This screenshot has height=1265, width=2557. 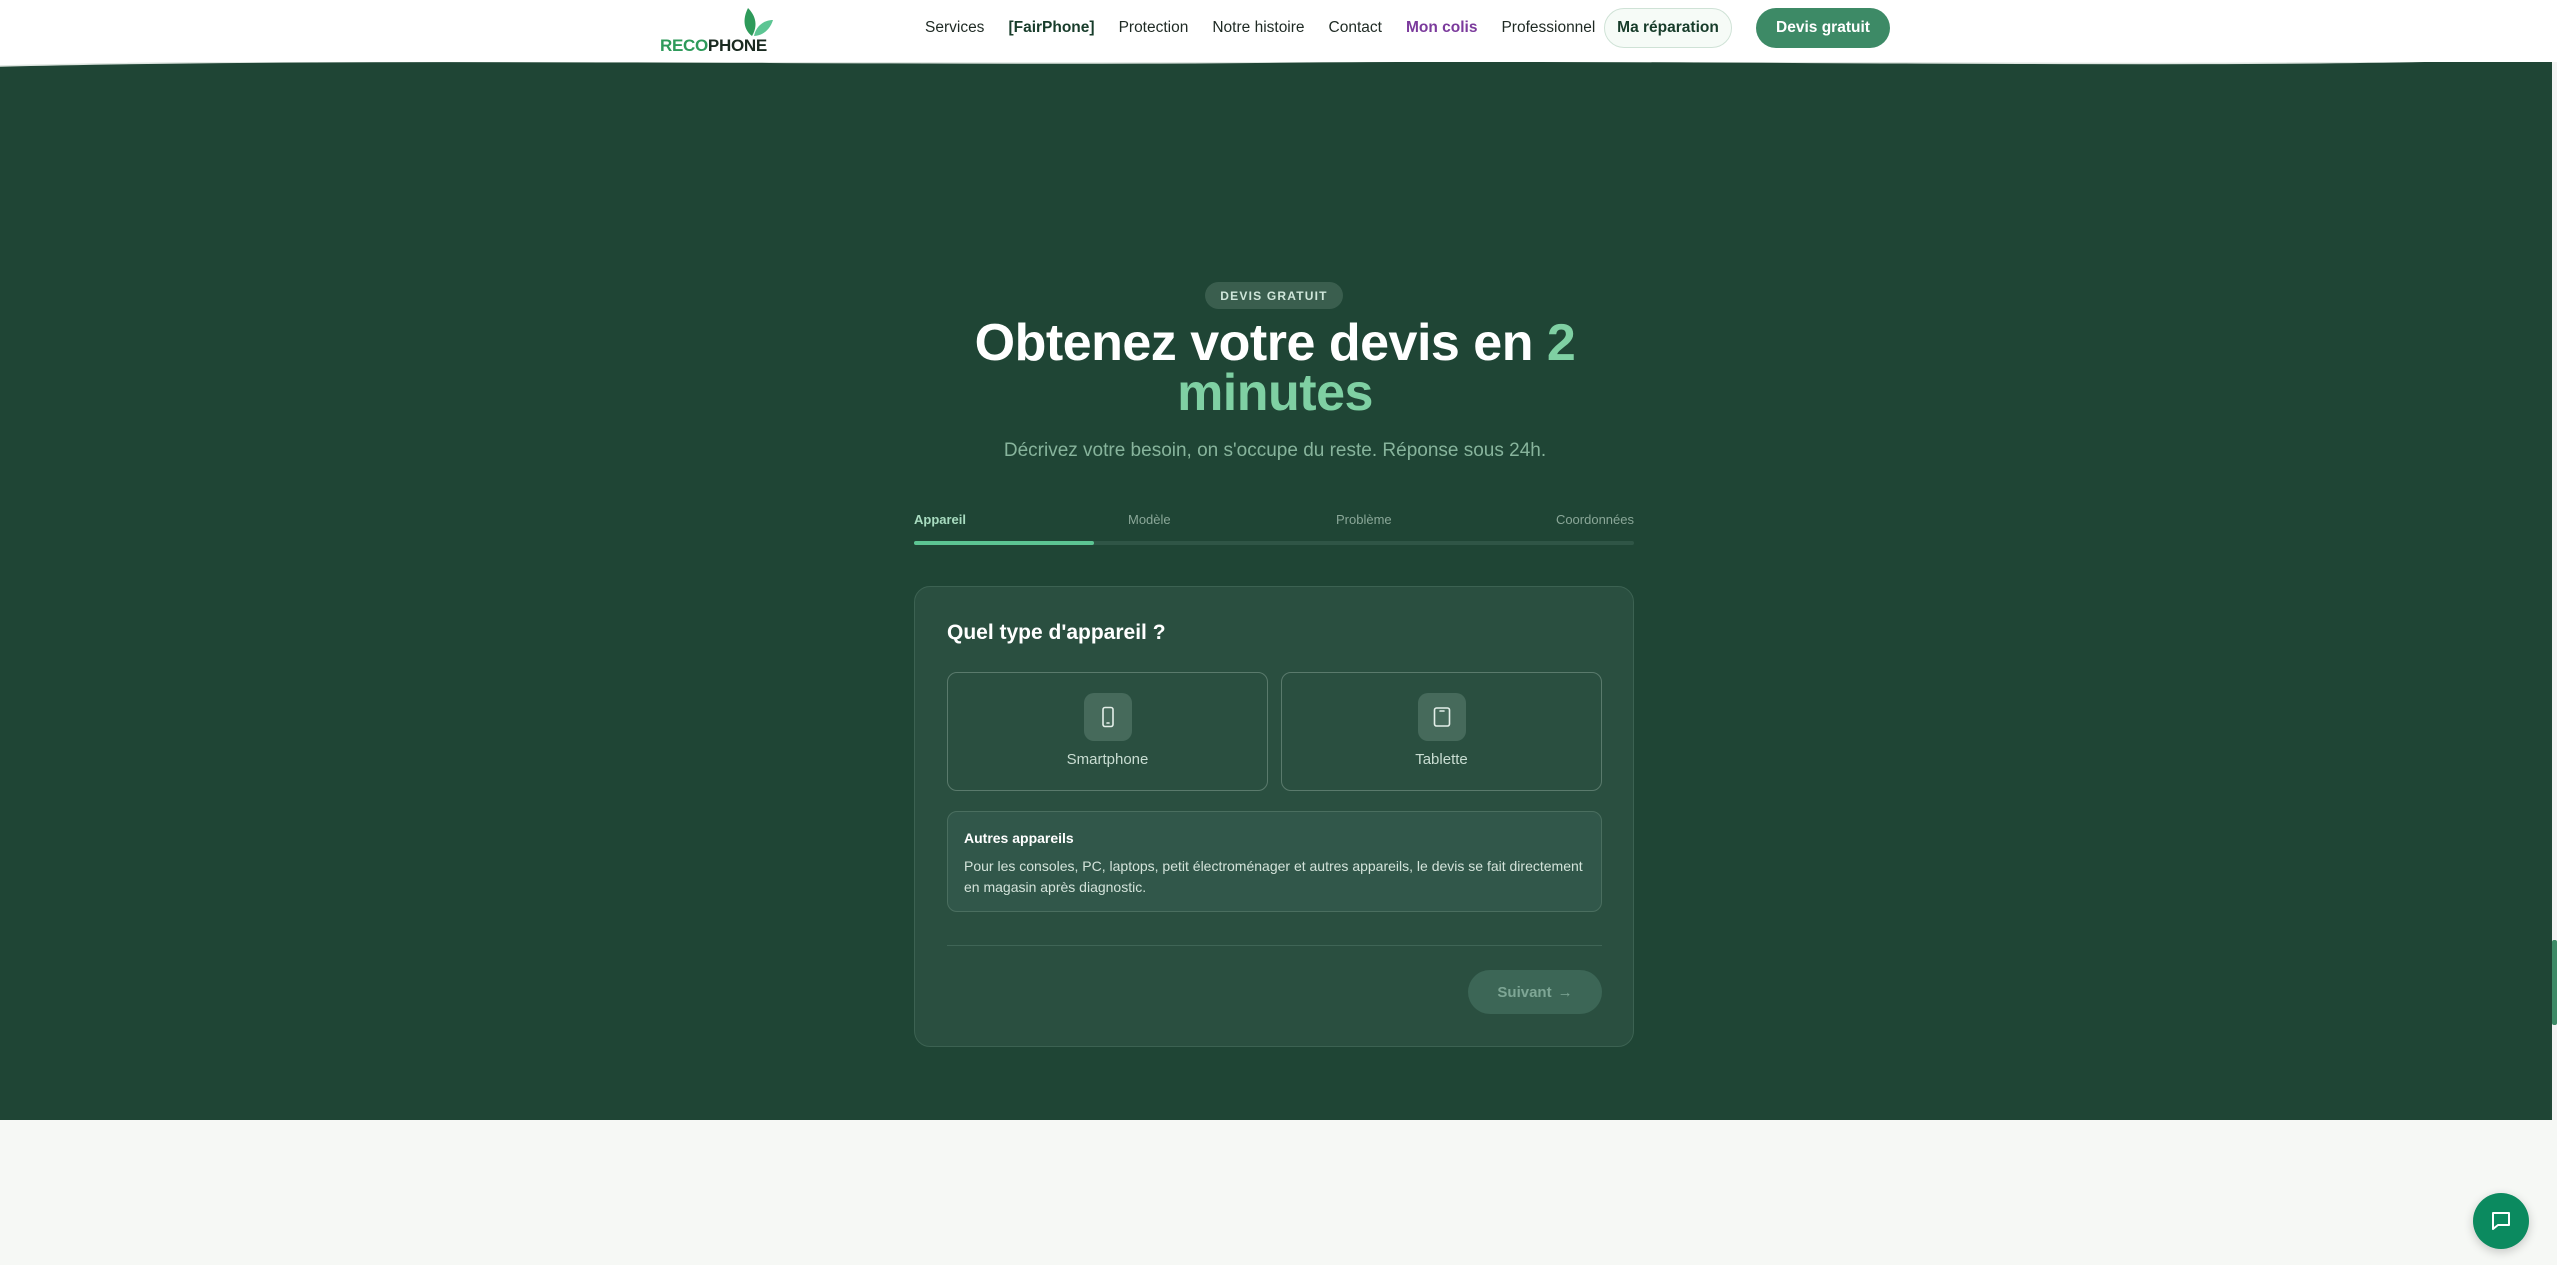 I want to click on logo-wordmark: RECOPHONE, so click(x=713, y=46).